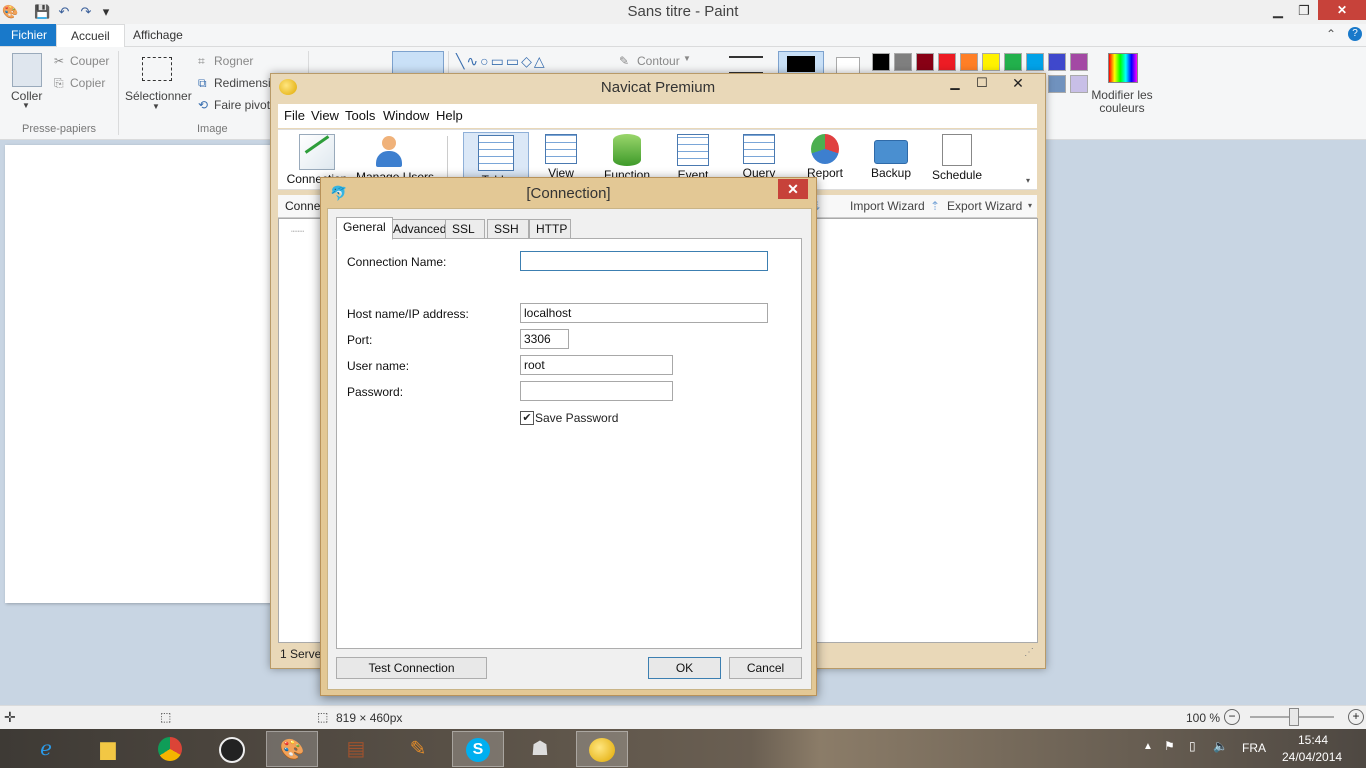 The height and width of the screenshot is (768, 1366). What do you see at coordinates (1220, 746) in the screenshot?
I see `volume-icon: 🔈` at bounding box center [1220, 746].